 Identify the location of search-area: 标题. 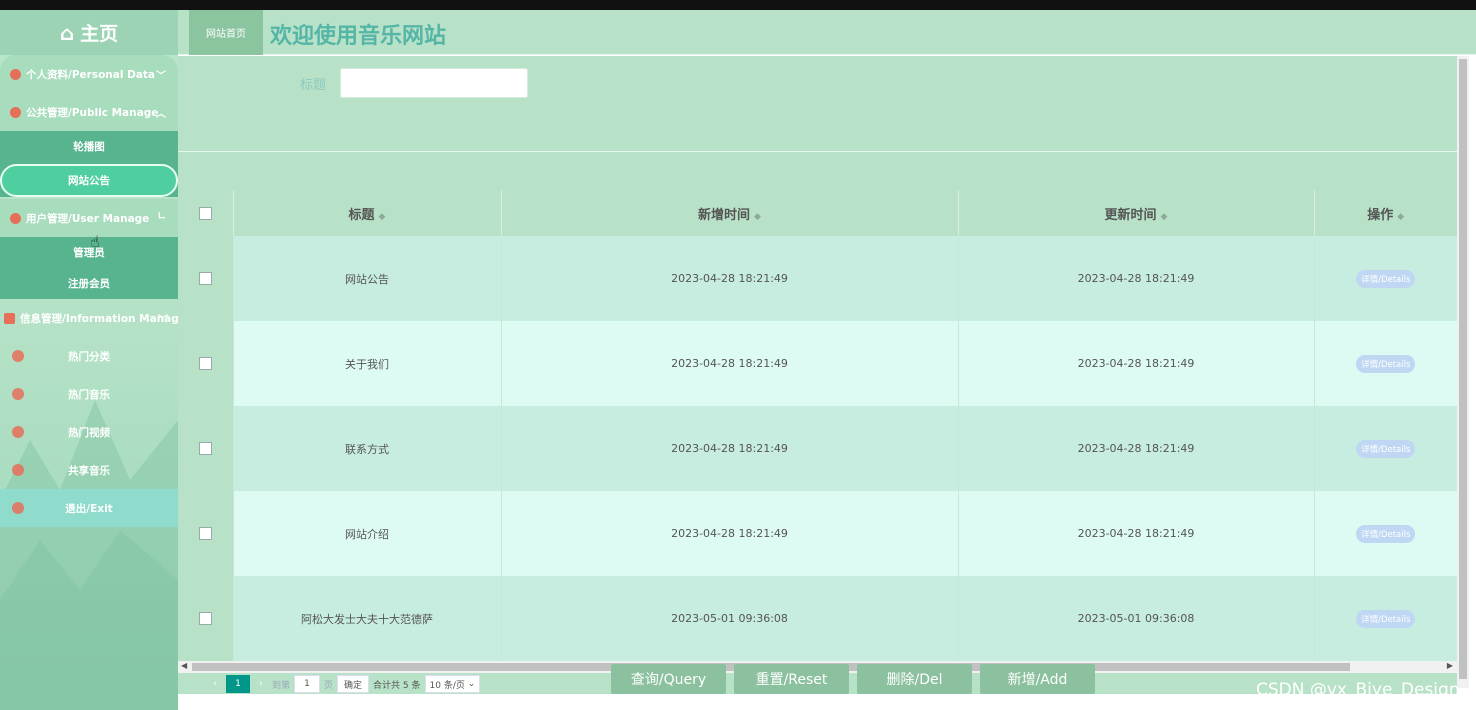
(817, 104).